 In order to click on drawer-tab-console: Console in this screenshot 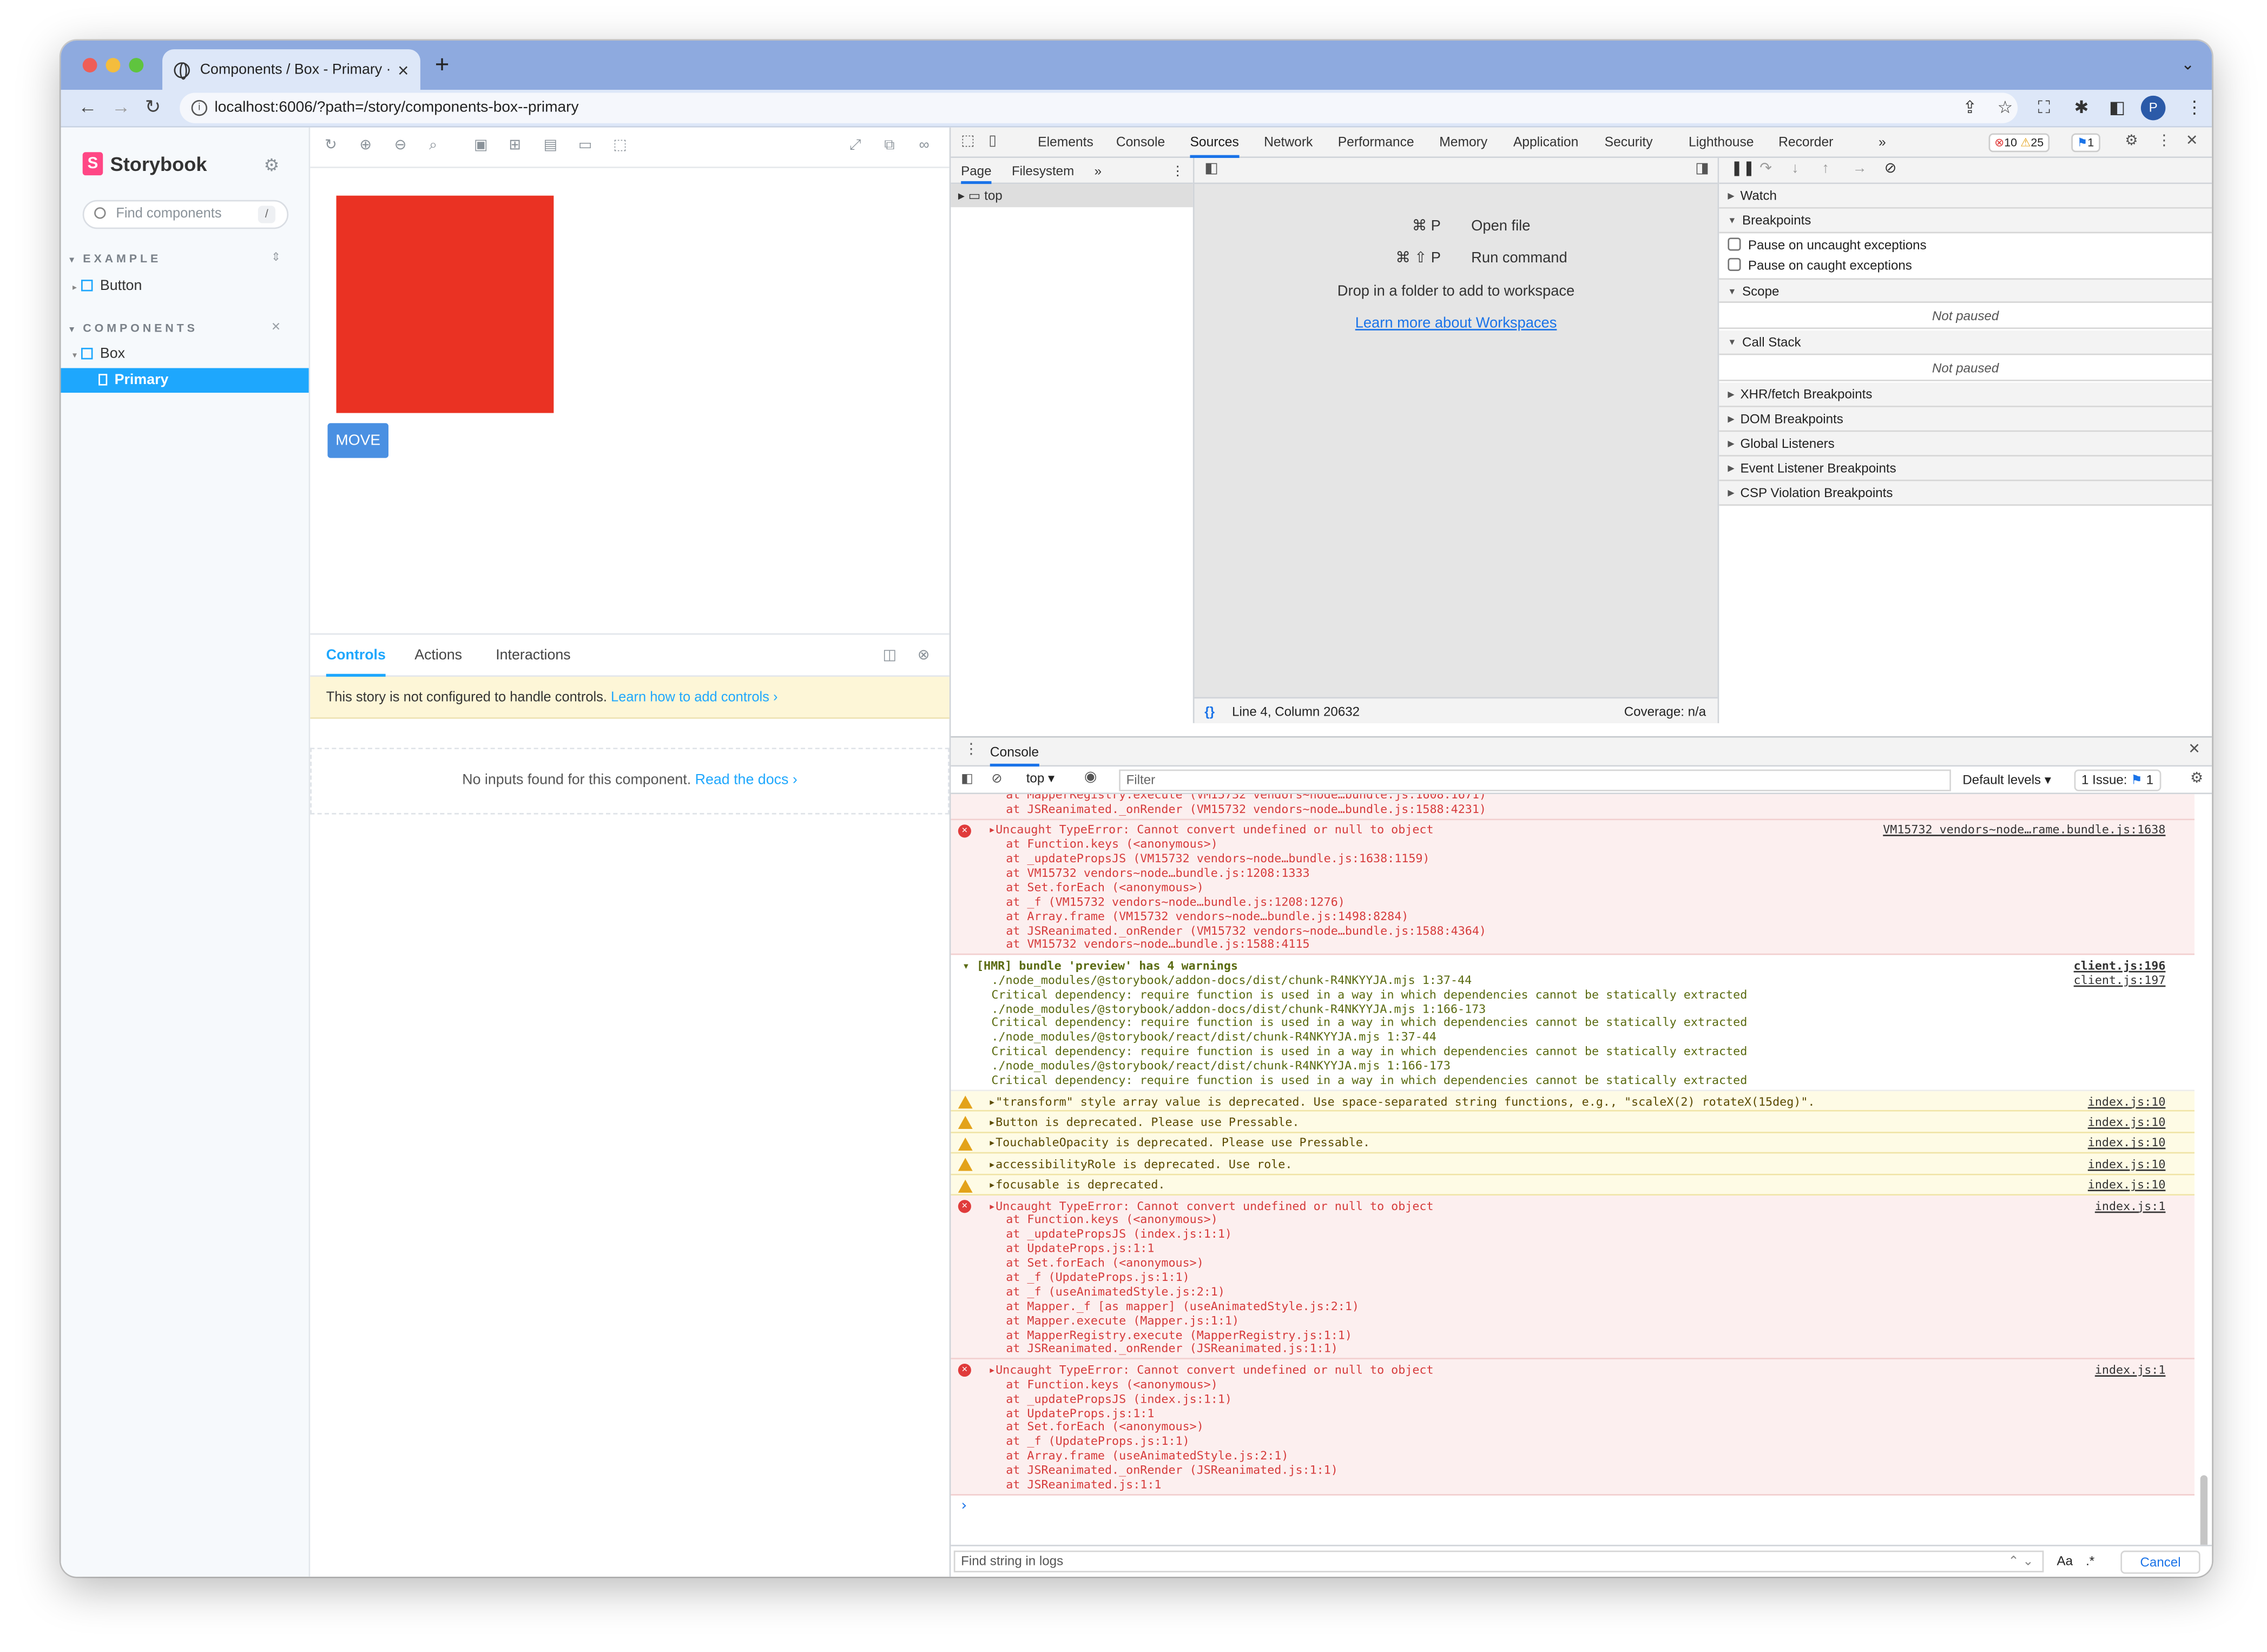, I will do `click(1014, 753)`.